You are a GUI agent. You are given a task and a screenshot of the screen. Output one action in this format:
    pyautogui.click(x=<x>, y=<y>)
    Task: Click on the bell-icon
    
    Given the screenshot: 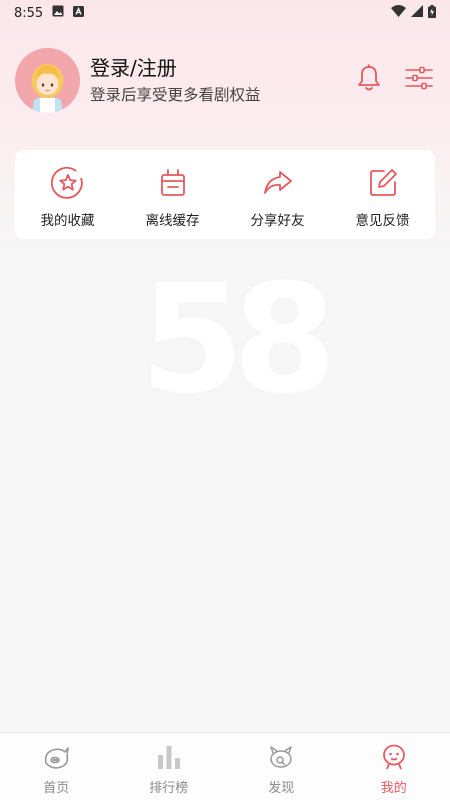 What is the action you would take?
    pyautogui.click(x=369, y=80)
    